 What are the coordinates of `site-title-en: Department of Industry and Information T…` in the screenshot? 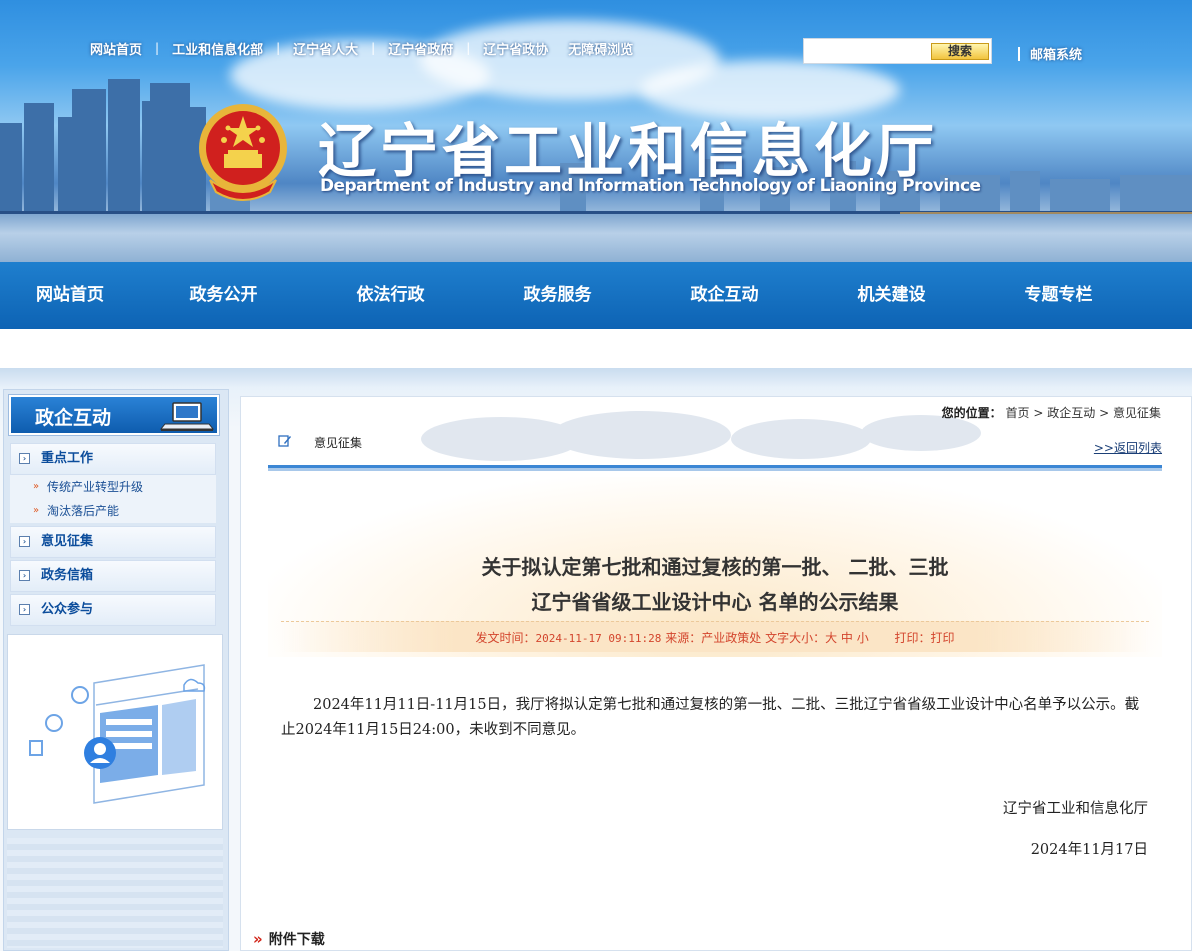 It's located at (650, 186).